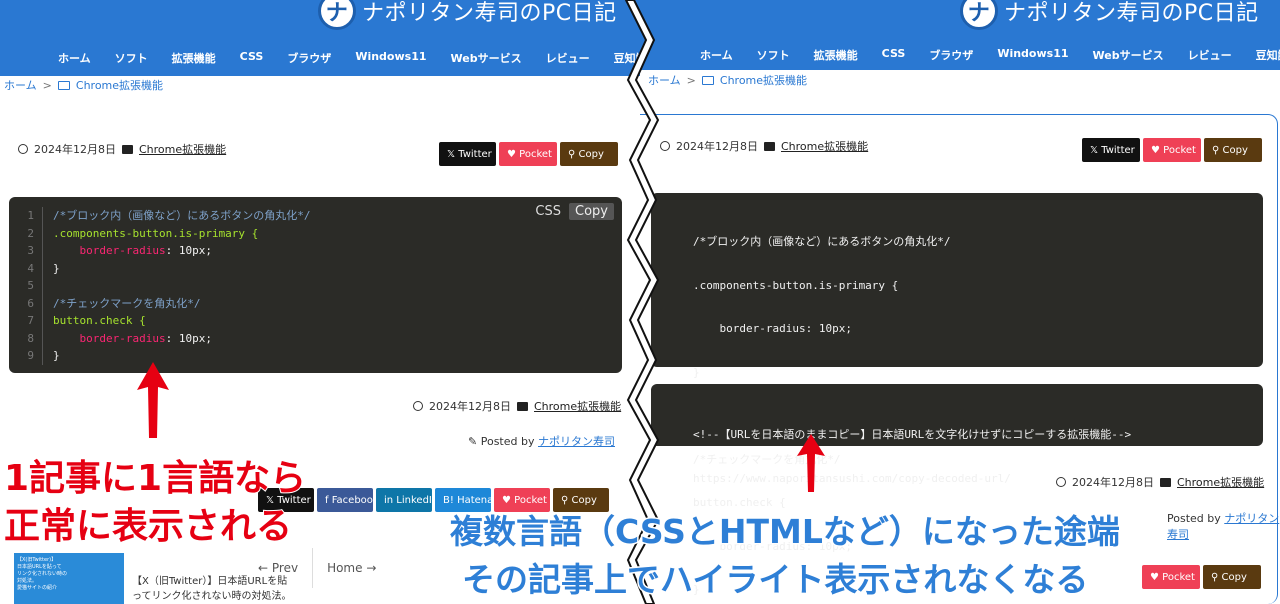  Describe the element at coordinates (37, 588) in the screenshot. I see `thumb-line: 愛猫サイトの紹介` at that location.